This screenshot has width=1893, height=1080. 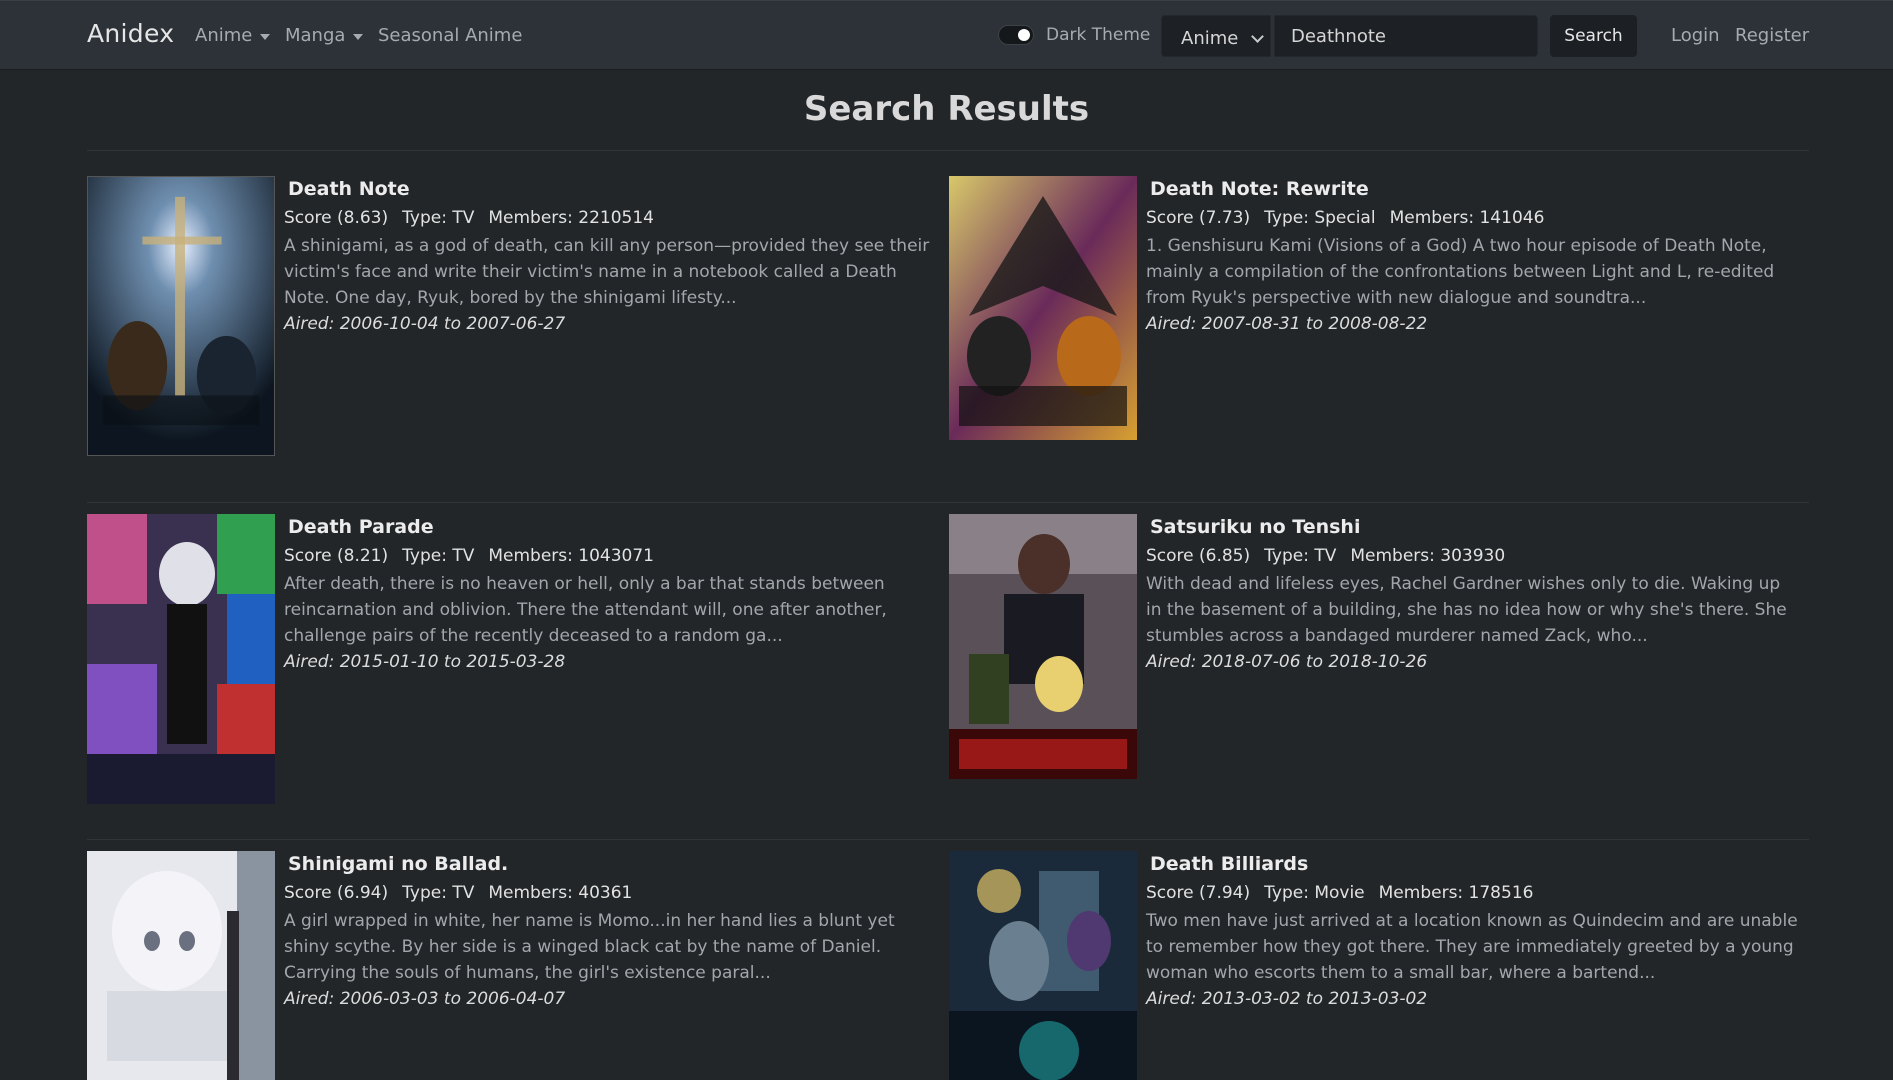 I want to click on anime-aired: Aired: 2007-08-31 to 2008-08-22, so click(x=1287, y=324).